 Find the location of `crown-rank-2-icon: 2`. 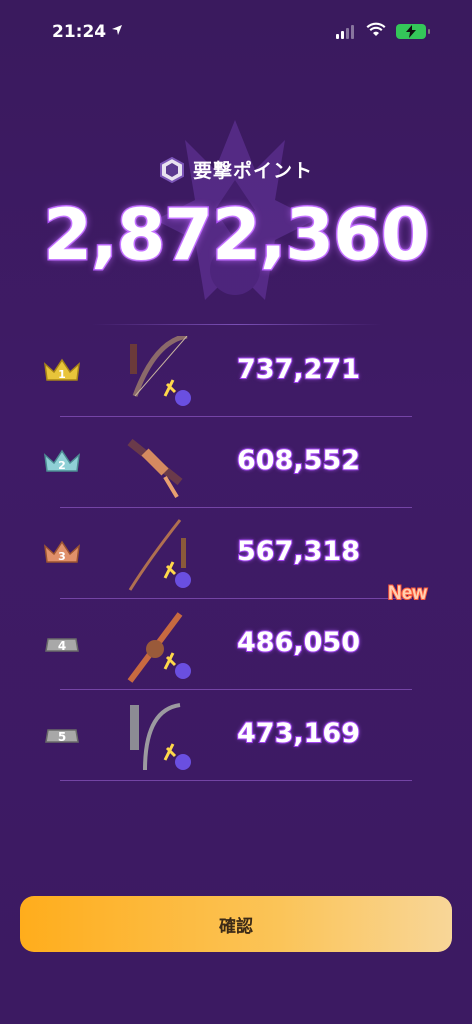

crown-rank-2-icon: 2 is located at coordinates (62, 460).